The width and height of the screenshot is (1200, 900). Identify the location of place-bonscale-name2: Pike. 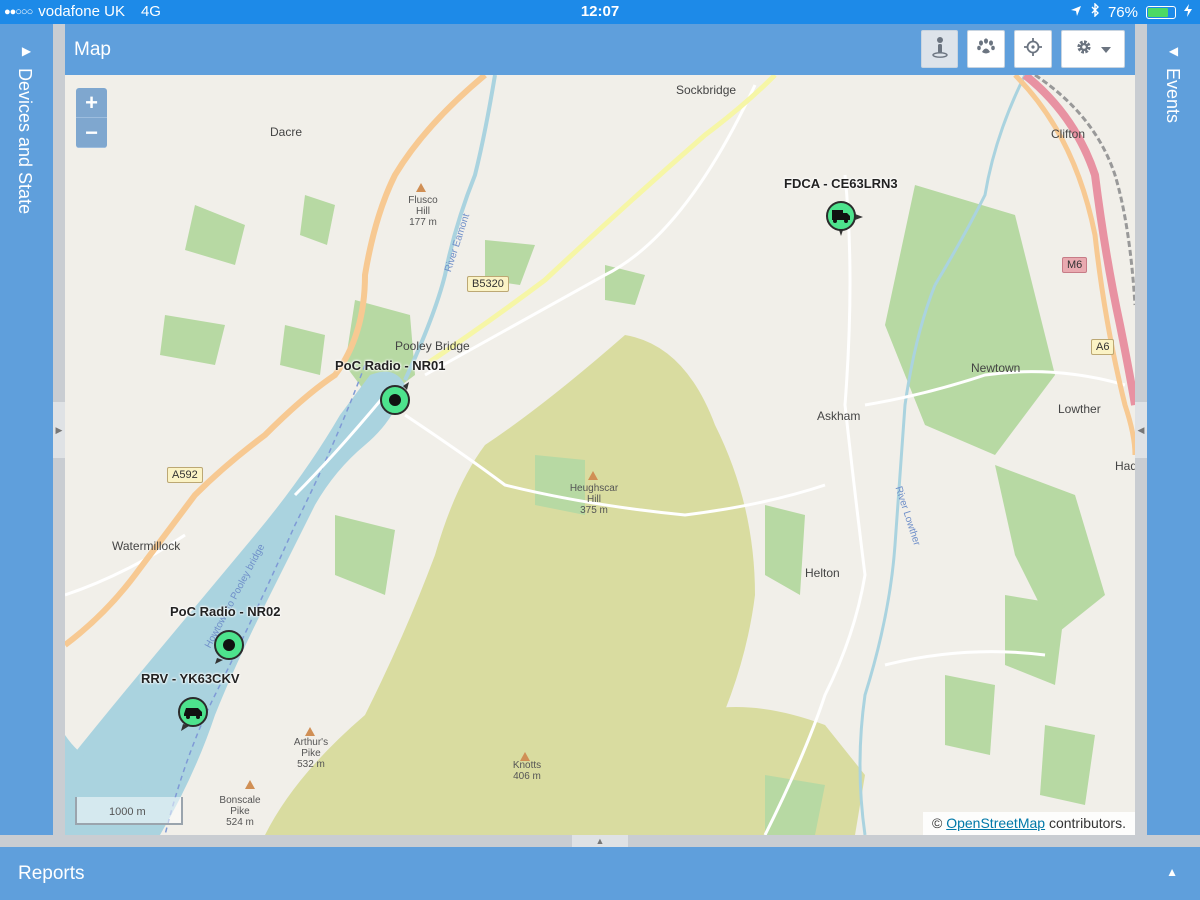
(240, 811).